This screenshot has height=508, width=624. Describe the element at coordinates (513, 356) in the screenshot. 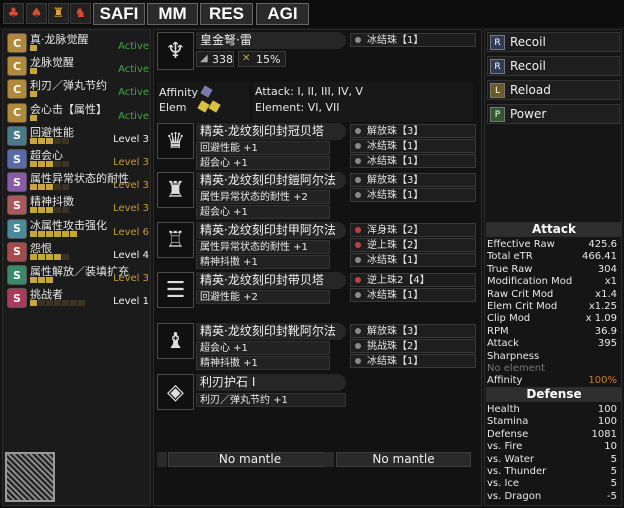

I see `stat-label: Sharpness` at that location.